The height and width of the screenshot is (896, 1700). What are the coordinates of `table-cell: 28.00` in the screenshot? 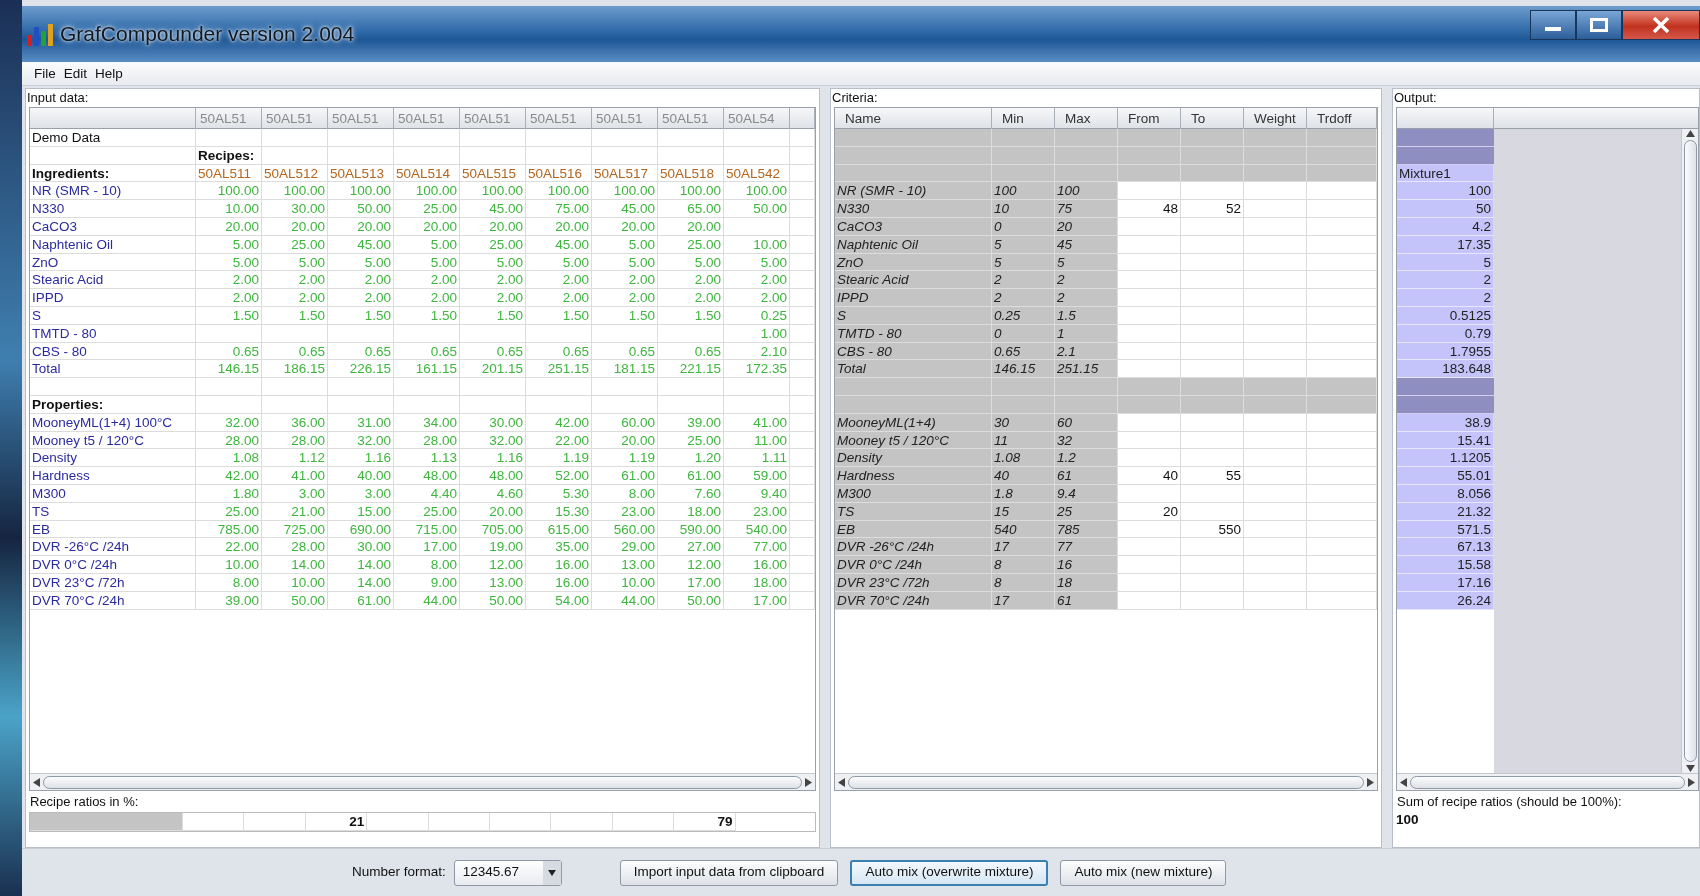 It's located at (295, 440).